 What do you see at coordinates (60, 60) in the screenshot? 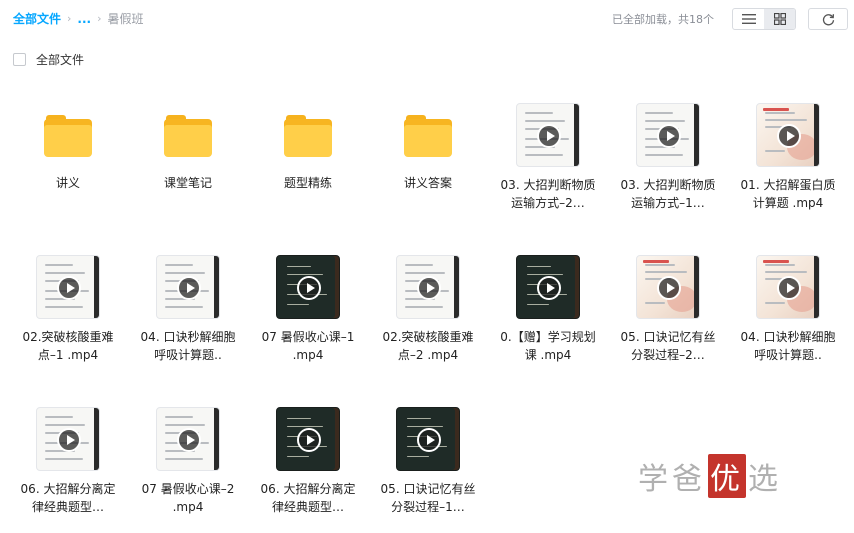
I see `select-all-label: 全部文件` at bounding box center [60, 60].